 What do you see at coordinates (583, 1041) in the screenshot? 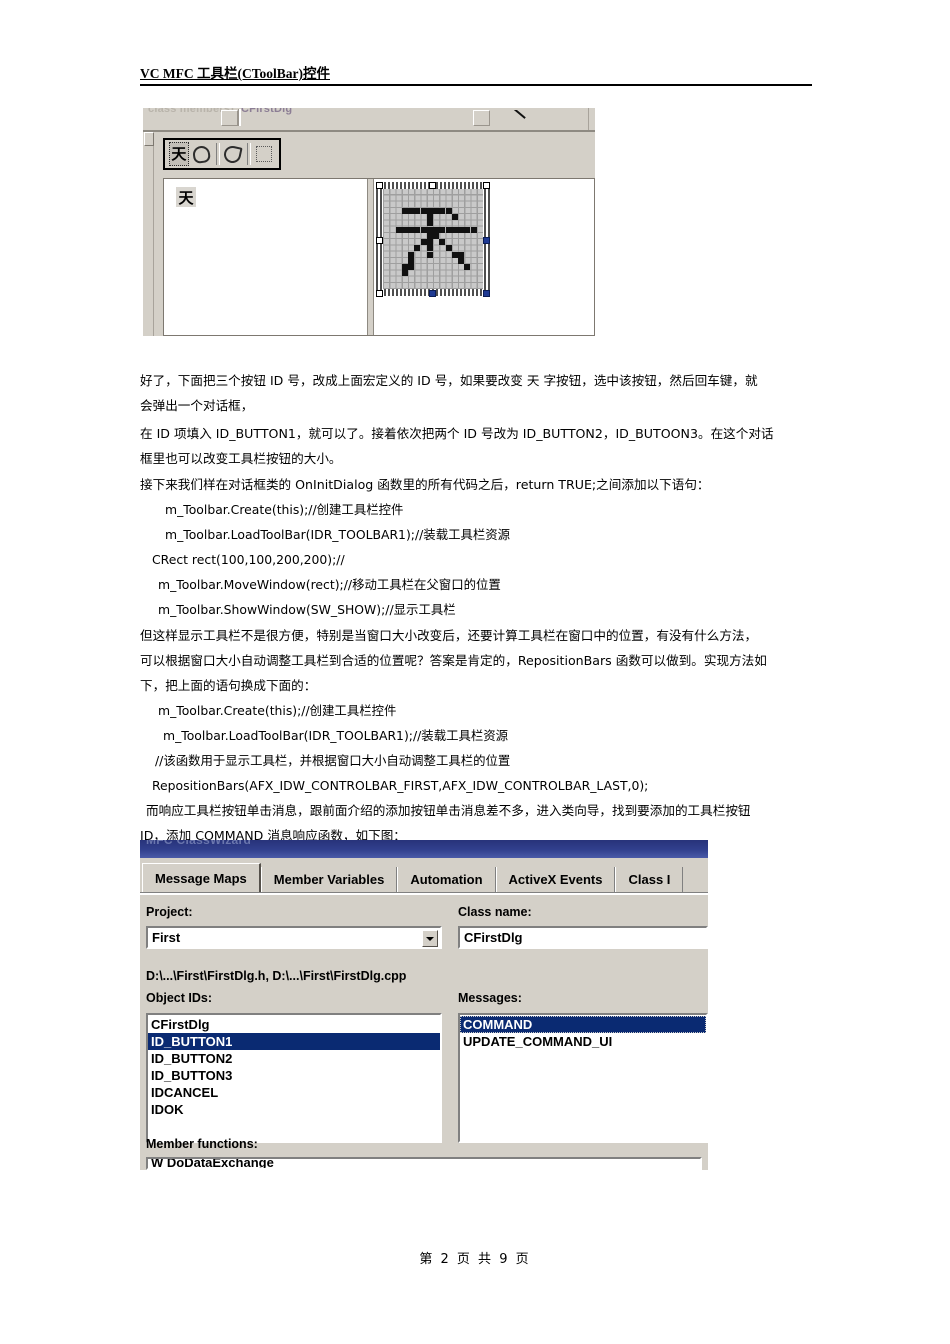
I see `list-item: UPDATE_COMMAND_UI` at bounding box center [583, 1041].